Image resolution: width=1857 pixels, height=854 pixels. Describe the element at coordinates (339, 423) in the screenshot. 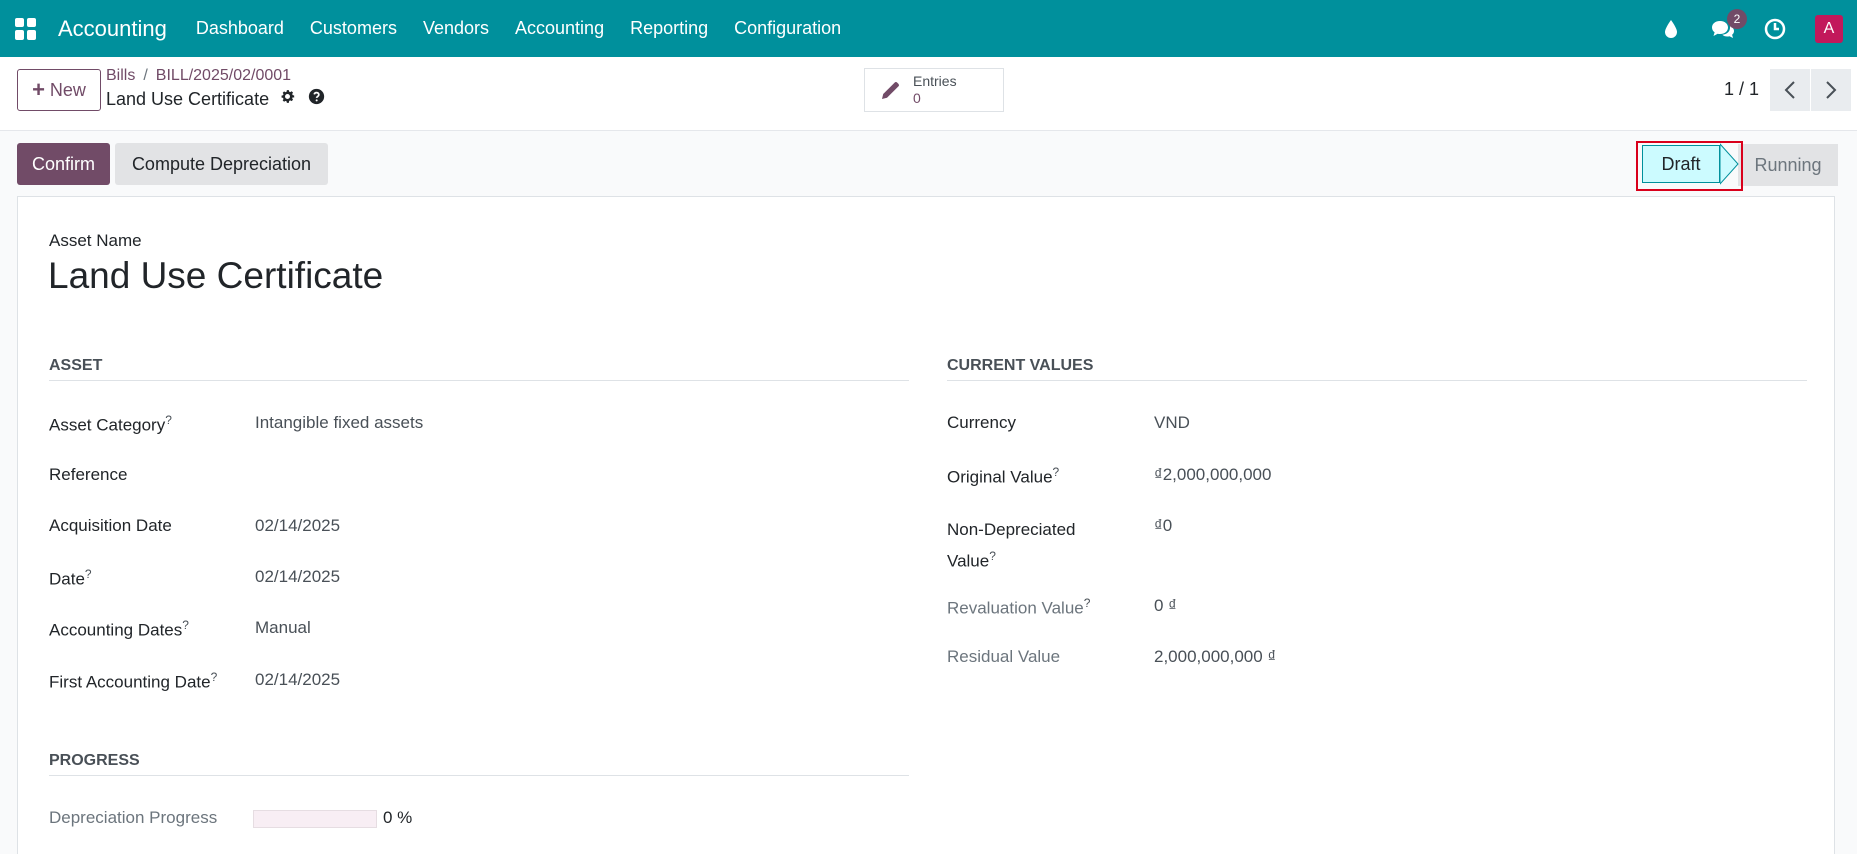

I see `asset-category-field: Intangible fixed assets` at that location.